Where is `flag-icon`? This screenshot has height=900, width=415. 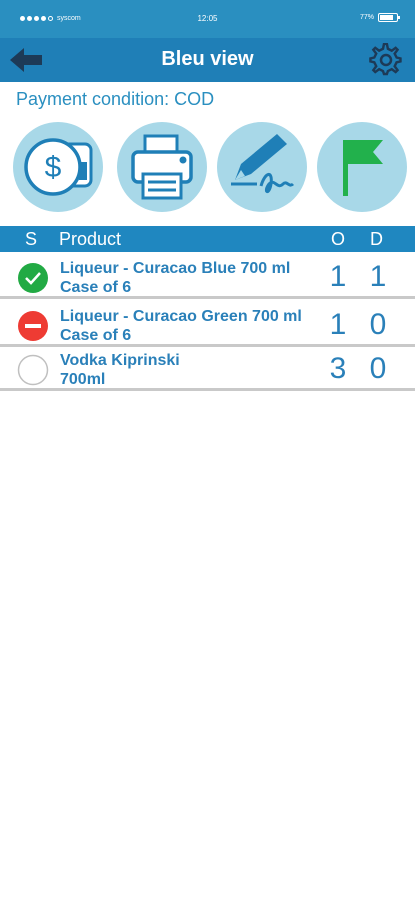 flag-icon is located at coordinates (363, 168).